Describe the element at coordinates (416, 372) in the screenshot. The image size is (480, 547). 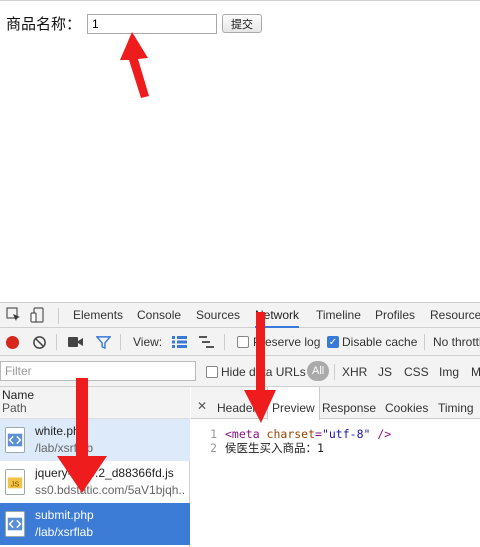
I see `filter-css: CSS` at that location.